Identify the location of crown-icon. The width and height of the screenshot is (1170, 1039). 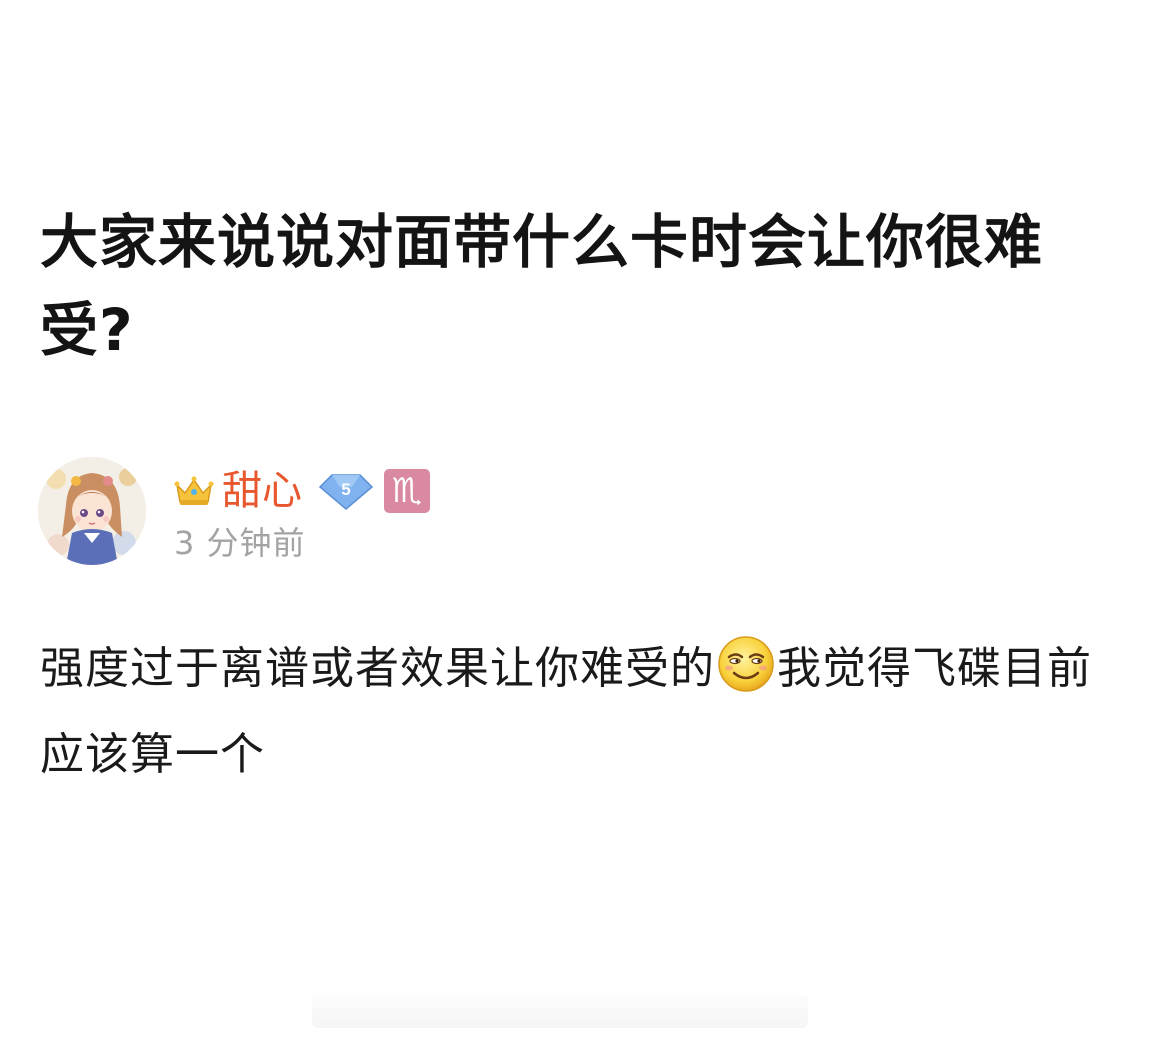
(194, 490).